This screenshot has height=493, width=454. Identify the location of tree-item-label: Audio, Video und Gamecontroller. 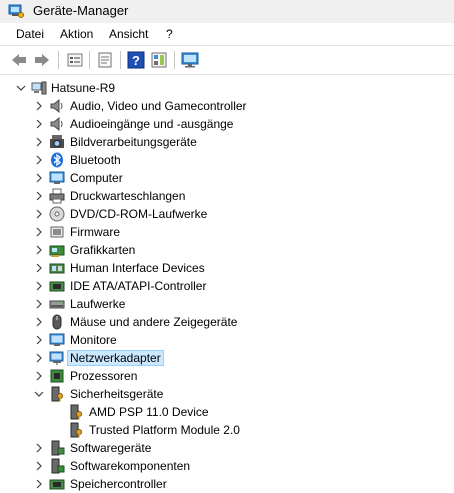
(158, 106).